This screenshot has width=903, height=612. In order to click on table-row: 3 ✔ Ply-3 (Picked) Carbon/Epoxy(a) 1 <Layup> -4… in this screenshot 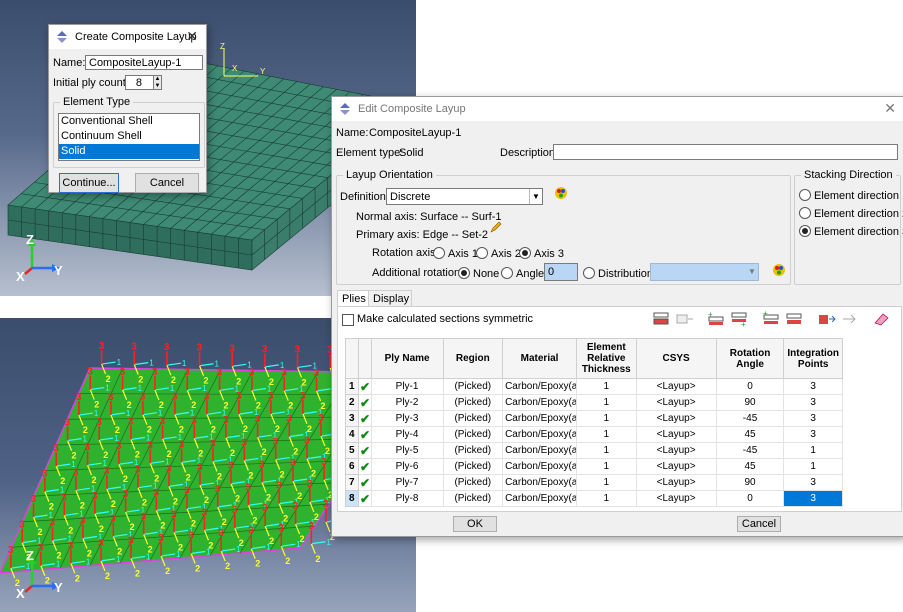, I will do `click(593, 418)`.